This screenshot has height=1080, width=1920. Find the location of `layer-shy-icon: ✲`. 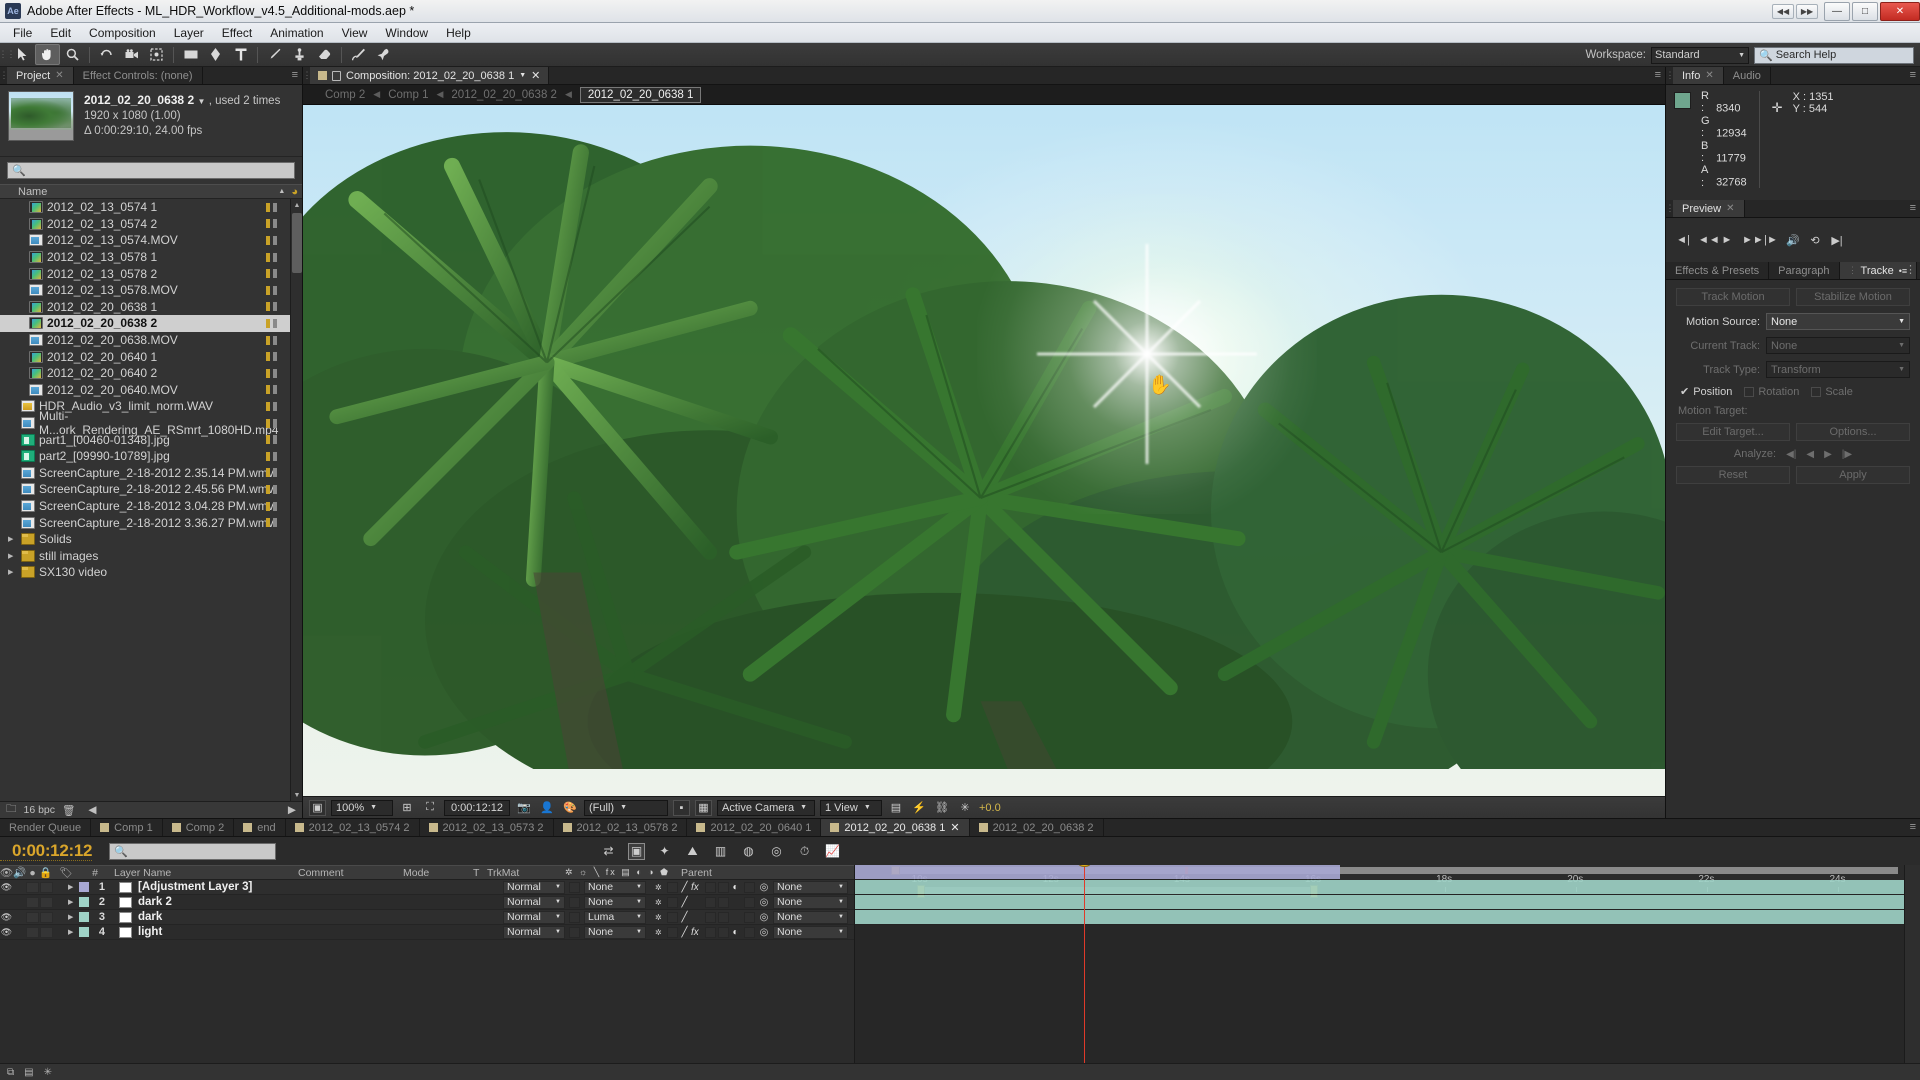

layer-shy-icon: ✲ is located at coordinates (661, 932).